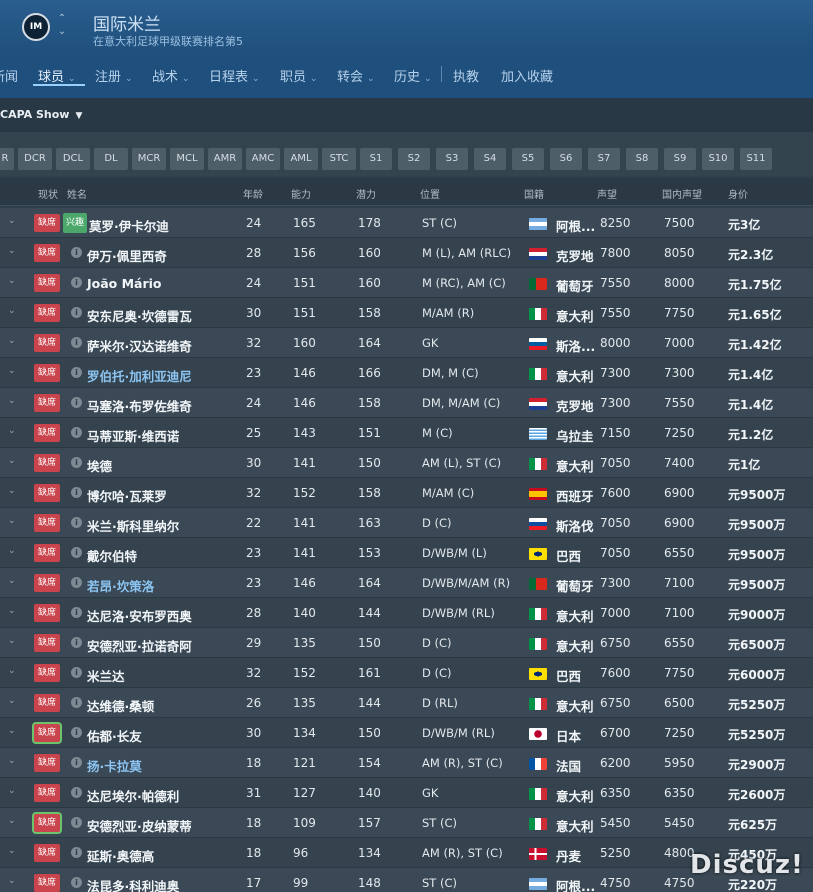  What do you see at coordinates (139, 615) in the screenshot?
I see `player-name: 达尼洛·安布罗西奥` at bounding box center [139, 615].